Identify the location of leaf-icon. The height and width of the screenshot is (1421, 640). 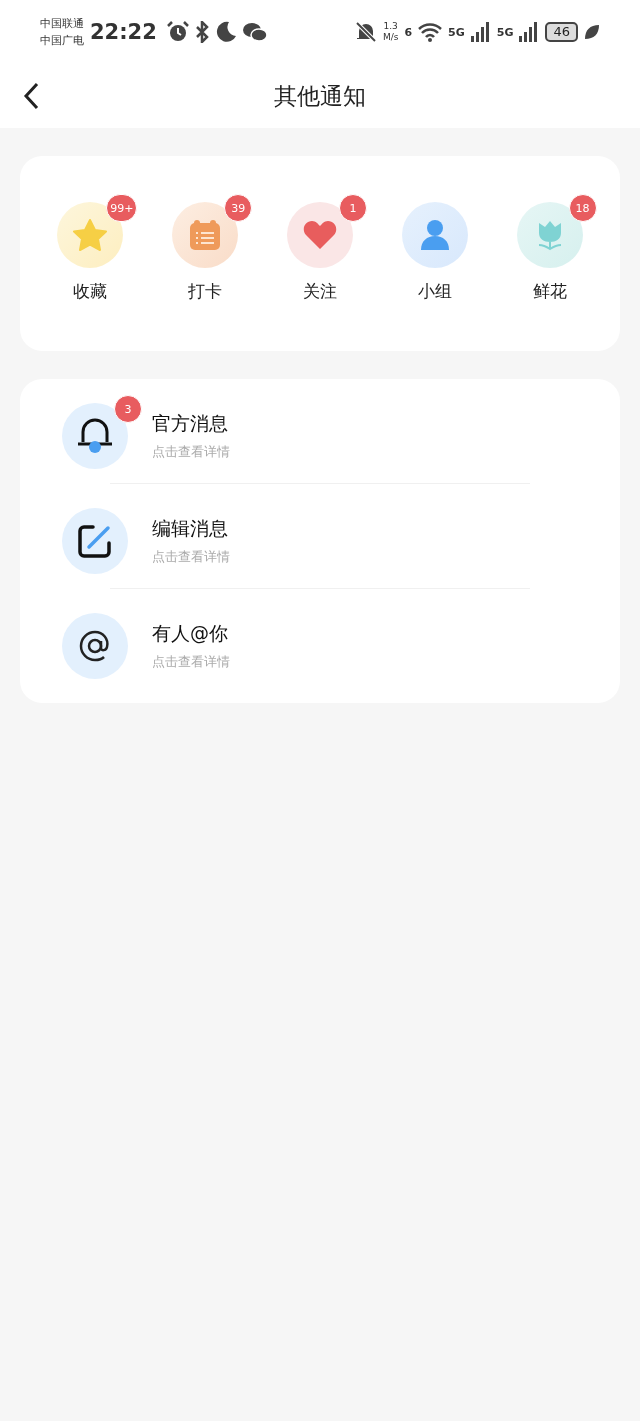
(592, 32).